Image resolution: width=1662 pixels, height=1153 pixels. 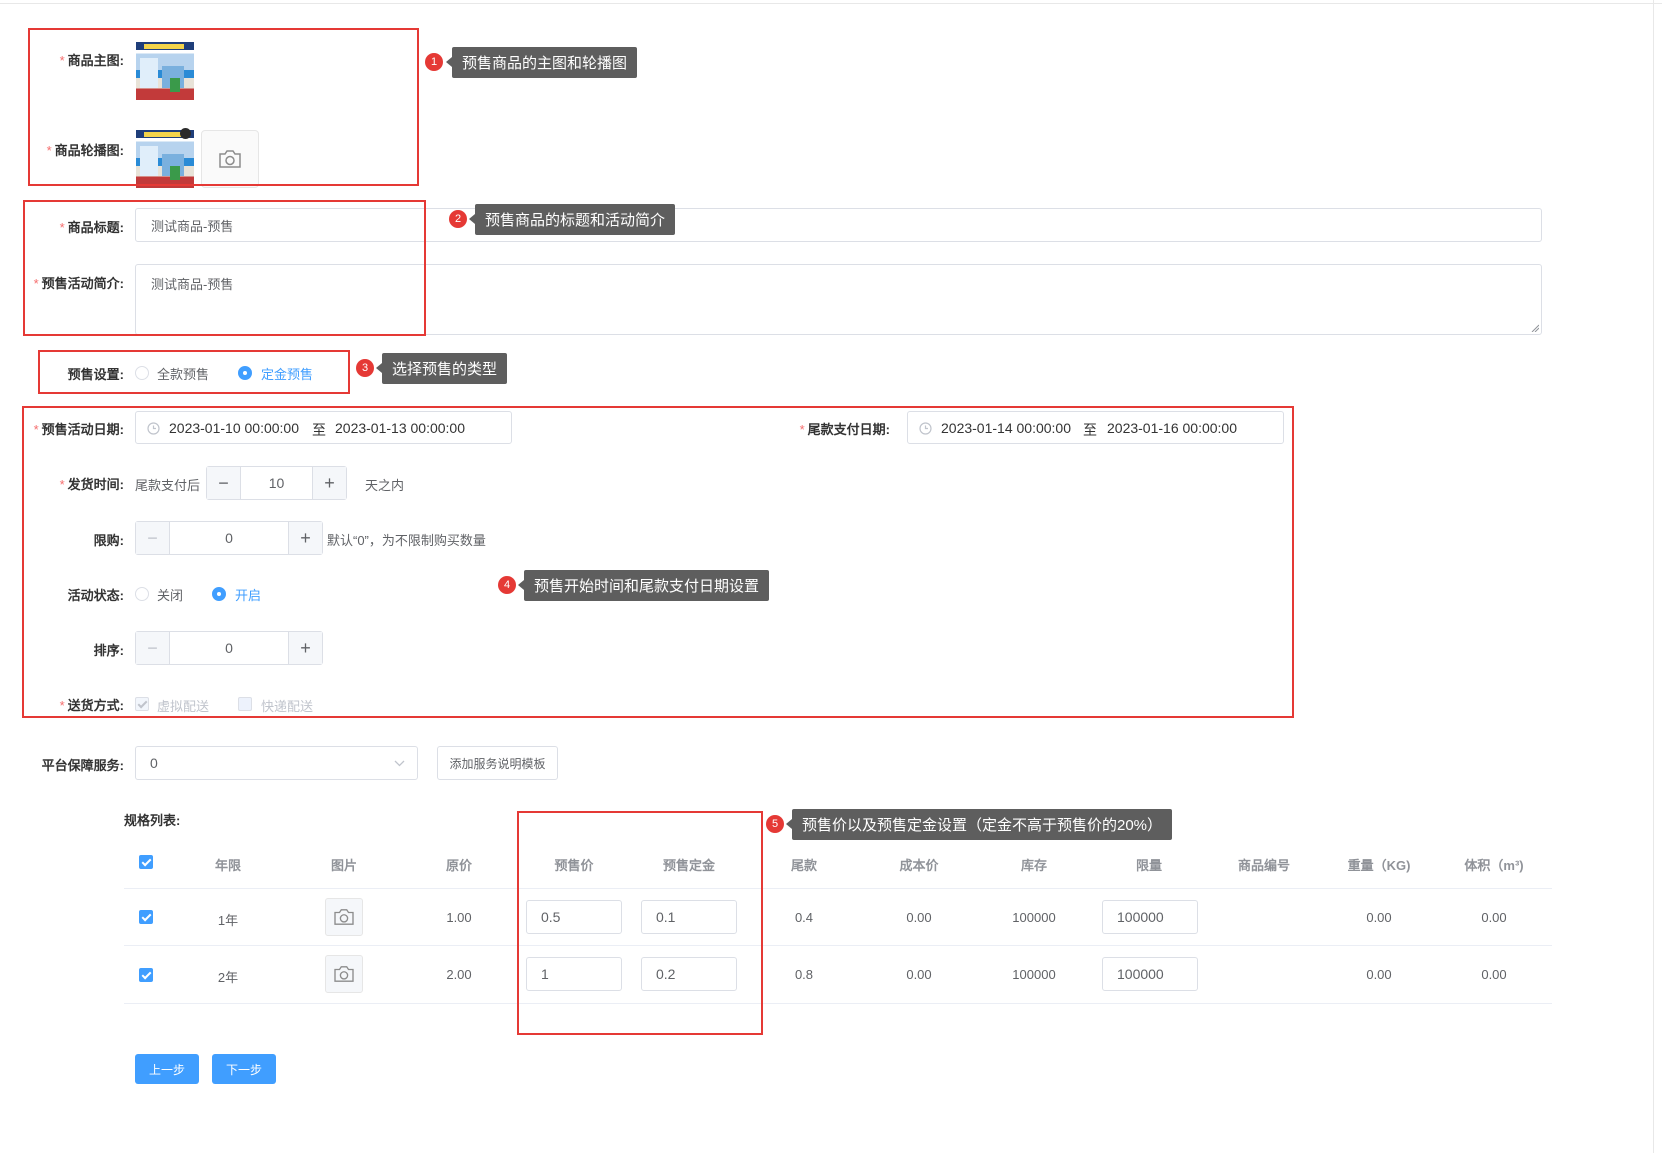 What do you see at coordinates (78, 429) in the screenshot?
I see `activity-date-label: * 预售活动日期:` at bounding box center [78, 429].